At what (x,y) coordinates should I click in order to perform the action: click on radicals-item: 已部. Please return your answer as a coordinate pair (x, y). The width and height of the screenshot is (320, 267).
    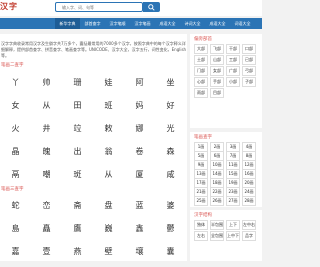
    Looking at the image, I should click on (249, 60).